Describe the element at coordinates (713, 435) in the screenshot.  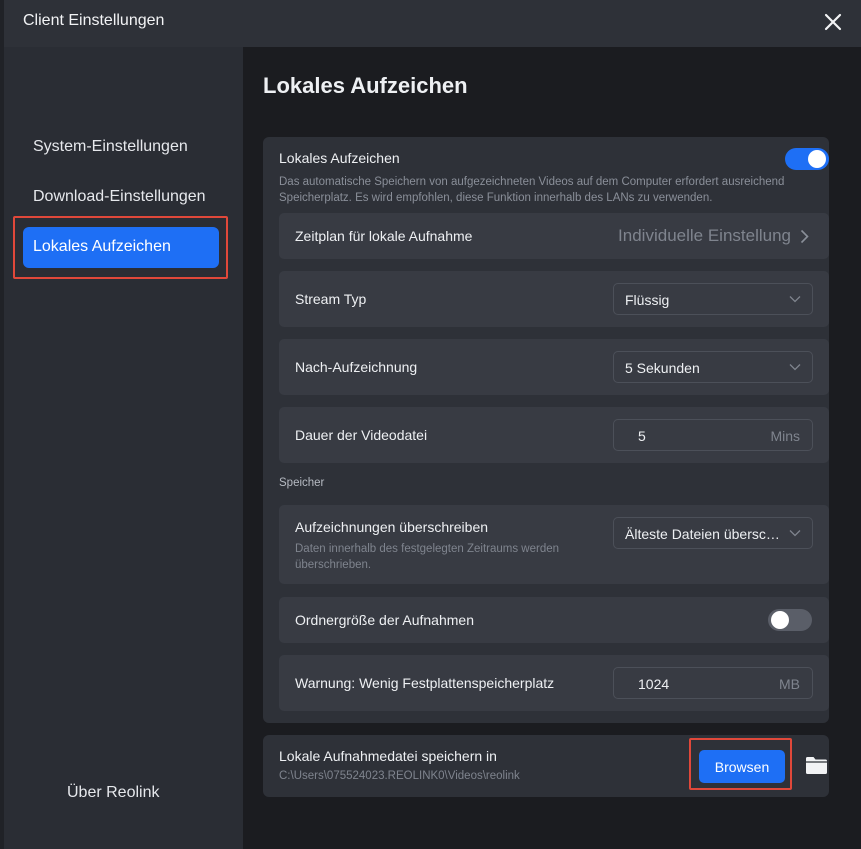
I see `file-duration-input: 5 Mins` at that location.